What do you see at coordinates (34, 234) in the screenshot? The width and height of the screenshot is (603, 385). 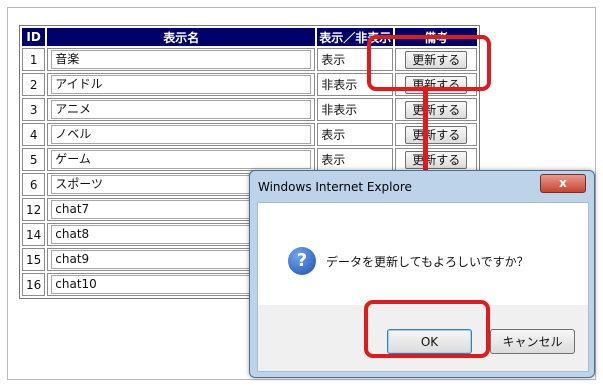 I see `row-id: 14` at bounding box center [34, 234].